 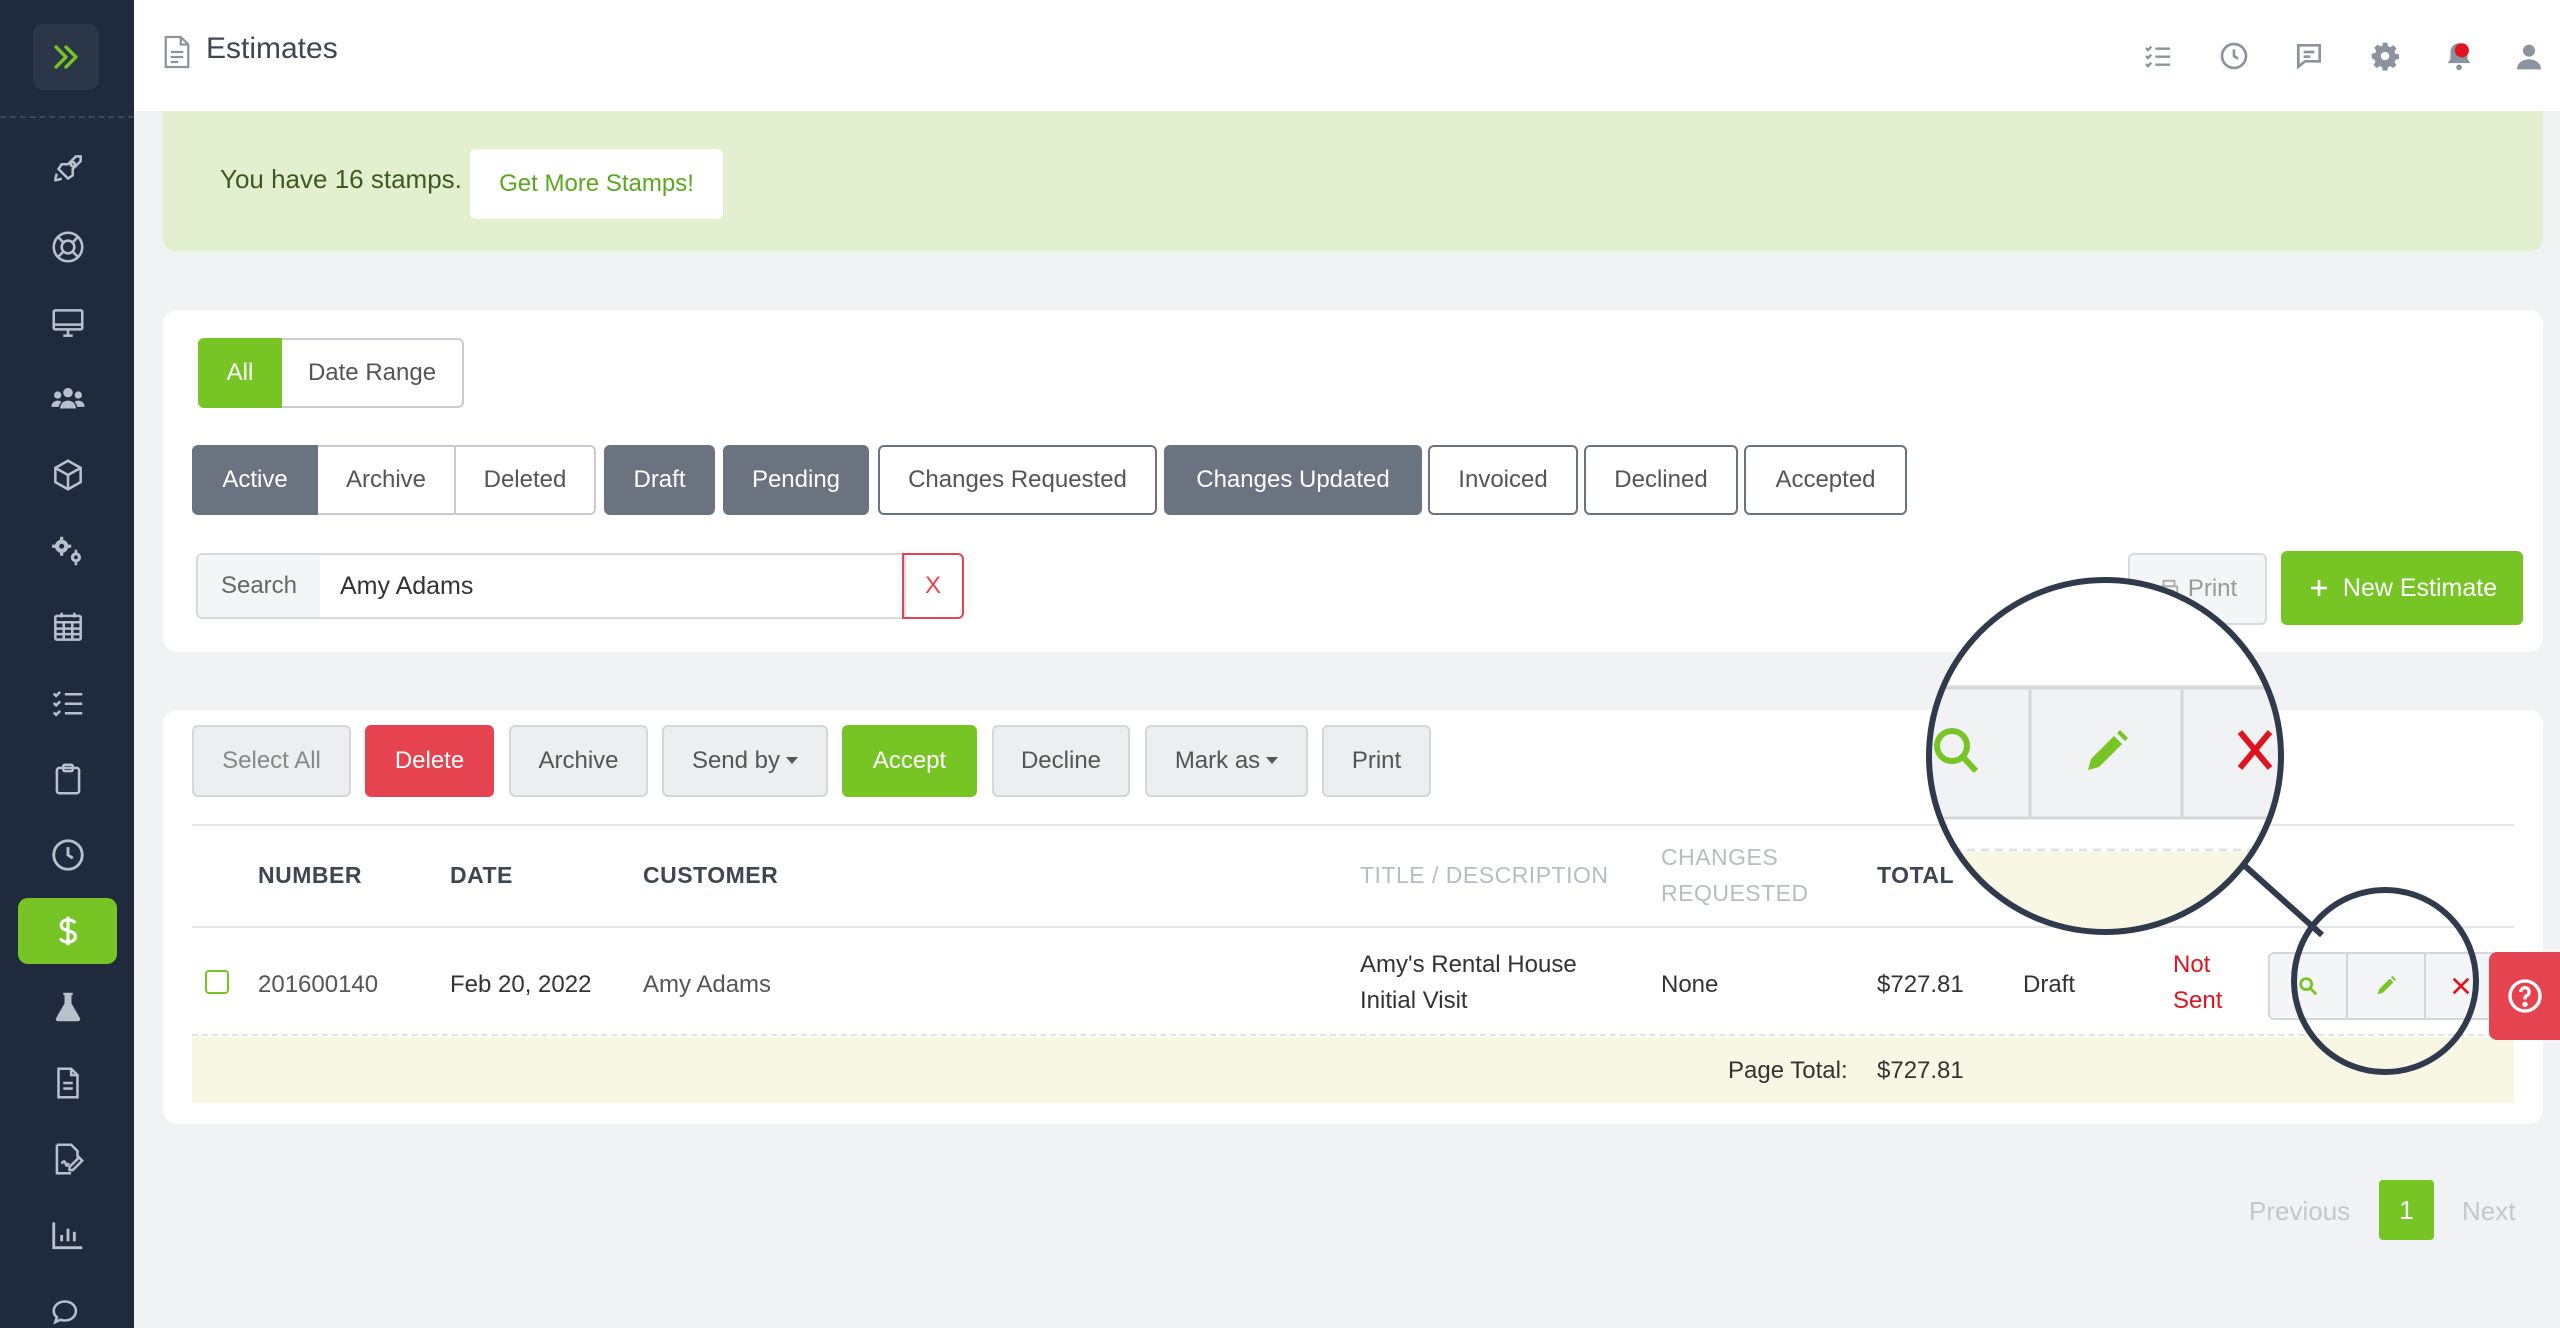 I want to click on pagination-next: Next, so click(x=2488, y=1211).